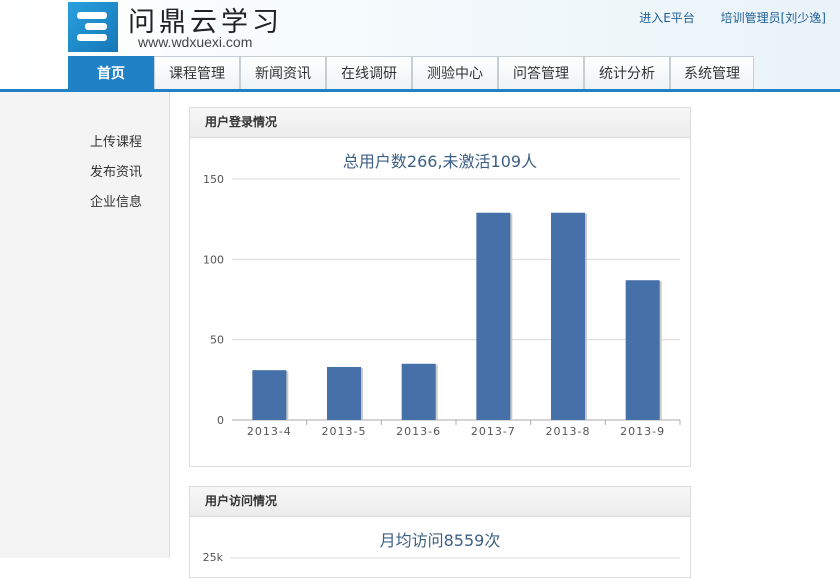  Describe the element at coordinates (773, 18) in the screenshot. I see `admin-user-link: 培训管理员[刘少逸]` at that location.